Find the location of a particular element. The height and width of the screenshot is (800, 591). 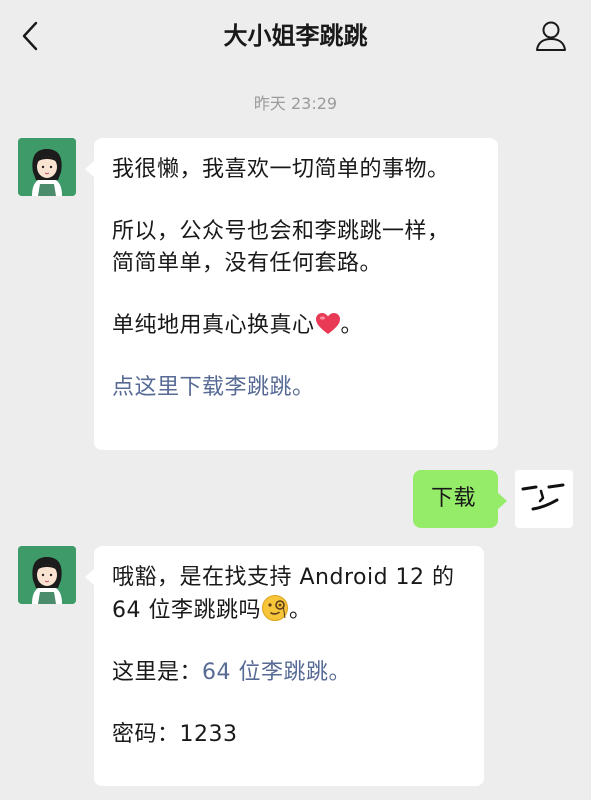

message-timestamp: 昨天 23:29 is located at coordinates (295, 103).